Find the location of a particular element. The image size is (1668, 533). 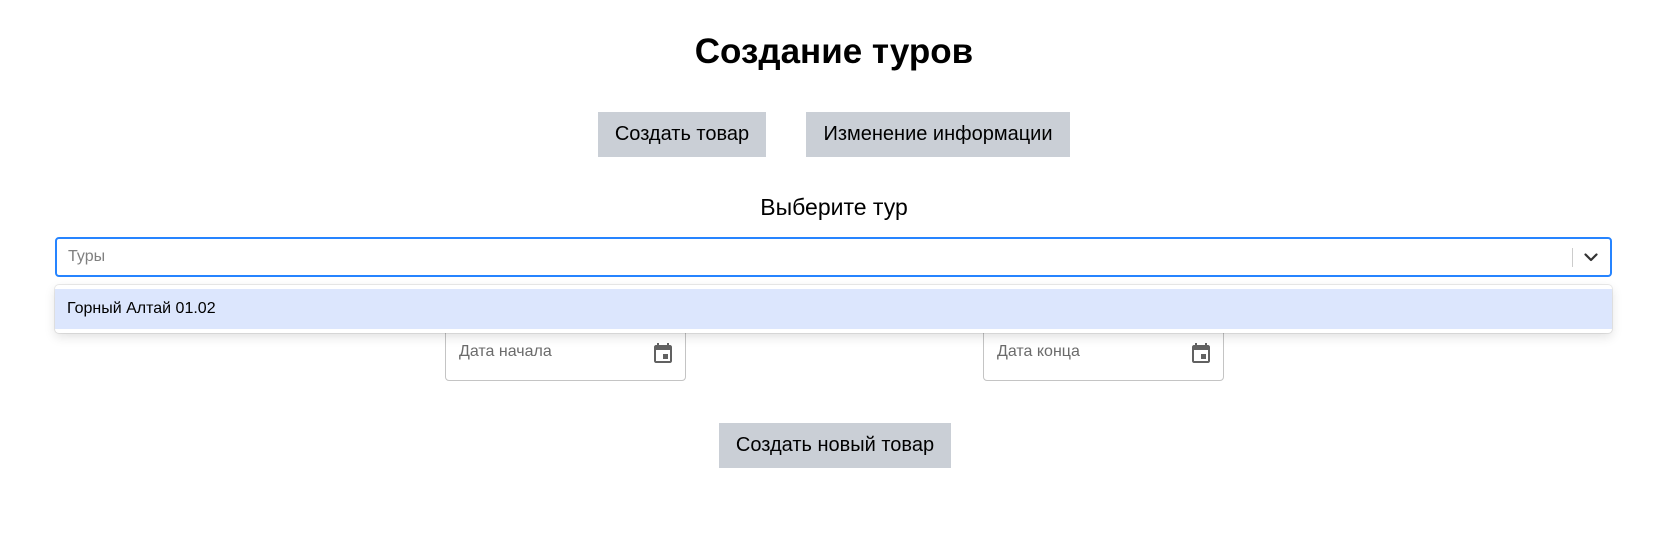

tour-dropdown-menu: Горный Алтай 01.02 is located at coordinates (833, 309).